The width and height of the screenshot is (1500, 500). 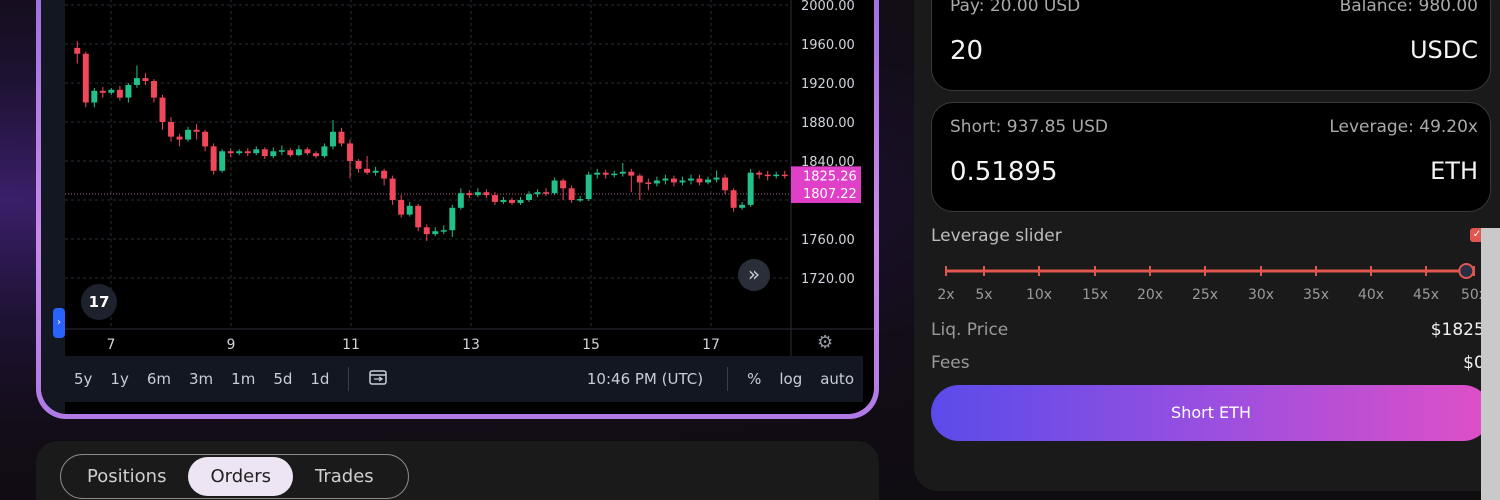 I want to click on scroll-to-realtime-button: », so click(x=754, y=275).